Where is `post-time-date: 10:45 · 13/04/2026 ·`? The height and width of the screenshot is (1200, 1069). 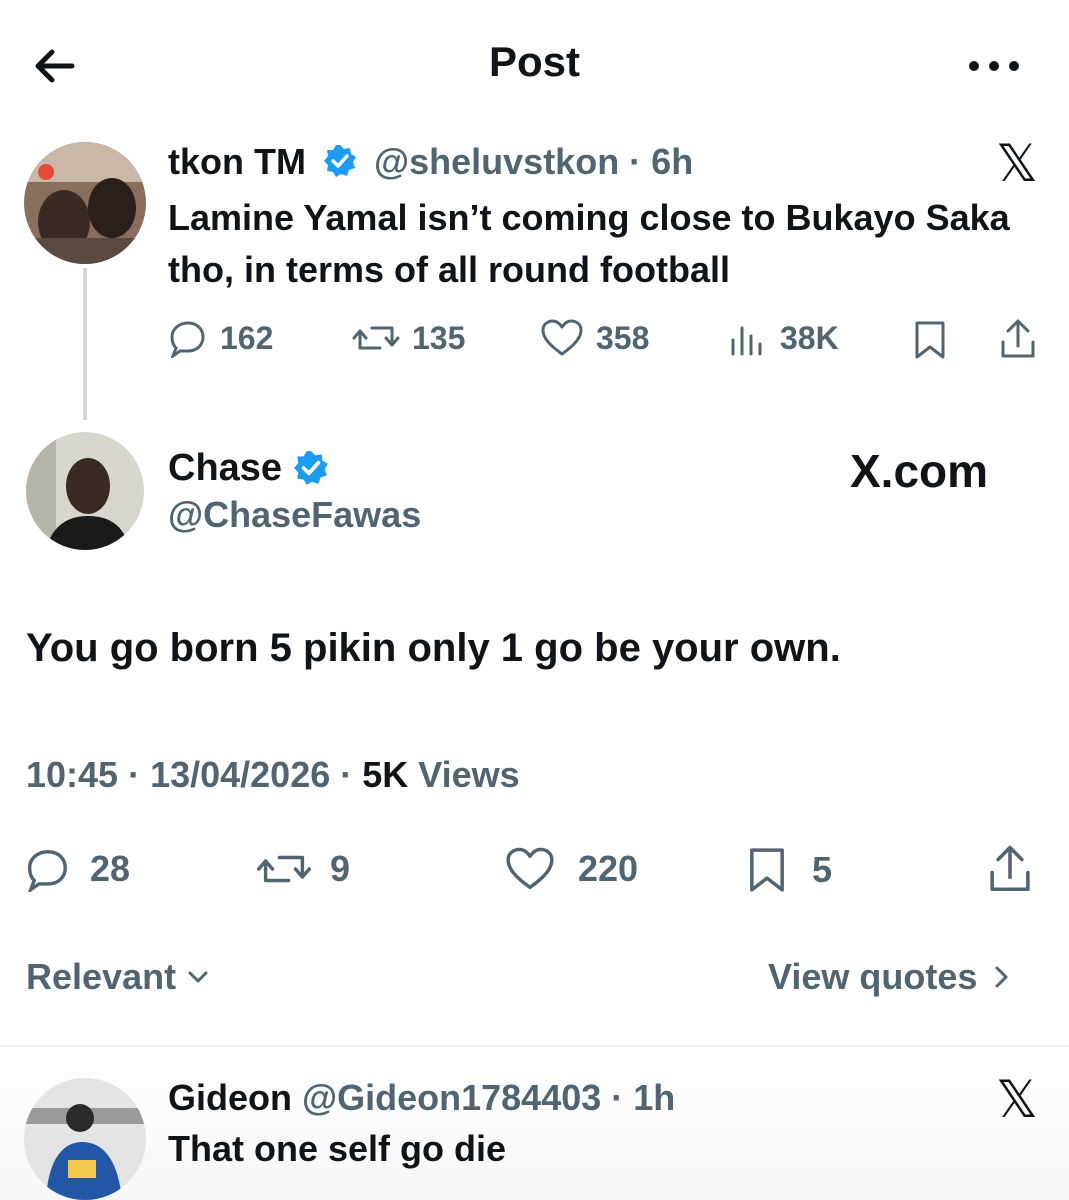
post-time-date: 10:45 · 13/04/2026 · is located at coordinates (194, 774).